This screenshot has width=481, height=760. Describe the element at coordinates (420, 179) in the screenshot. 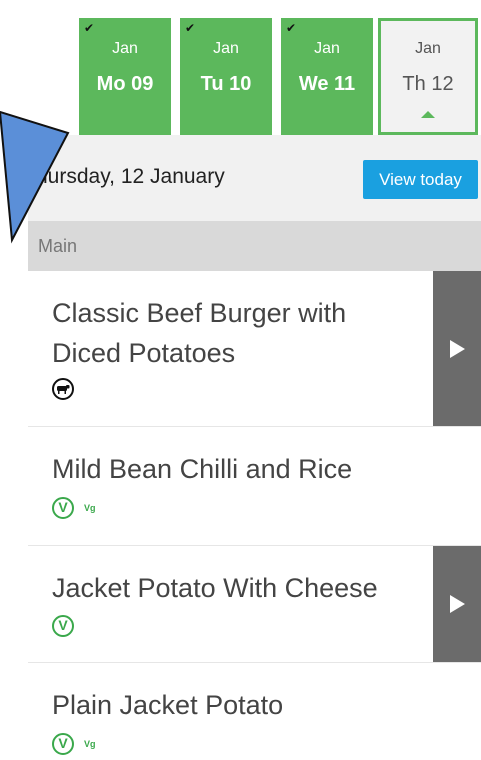

I see `view-today-button: View today` at that location.